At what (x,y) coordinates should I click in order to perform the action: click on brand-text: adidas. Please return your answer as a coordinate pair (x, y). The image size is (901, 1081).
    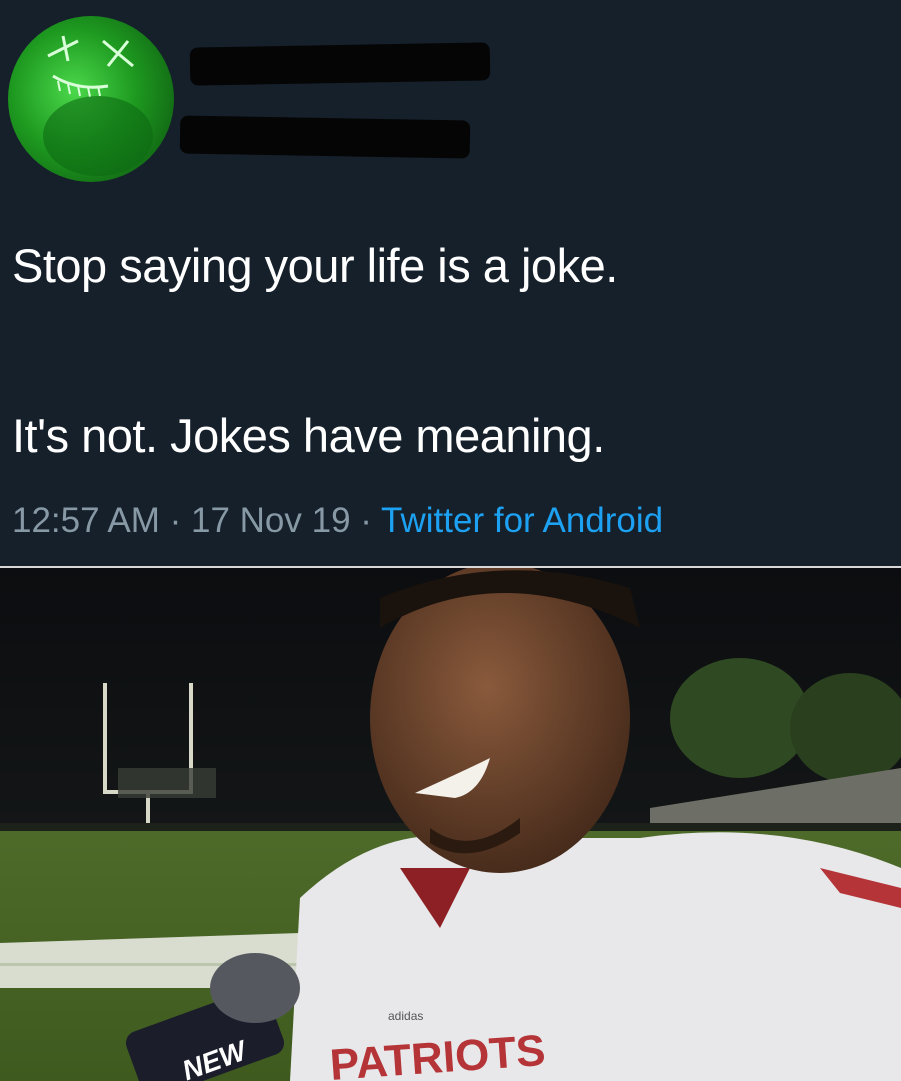
    Looking at the image, I should click on (405, 1016).